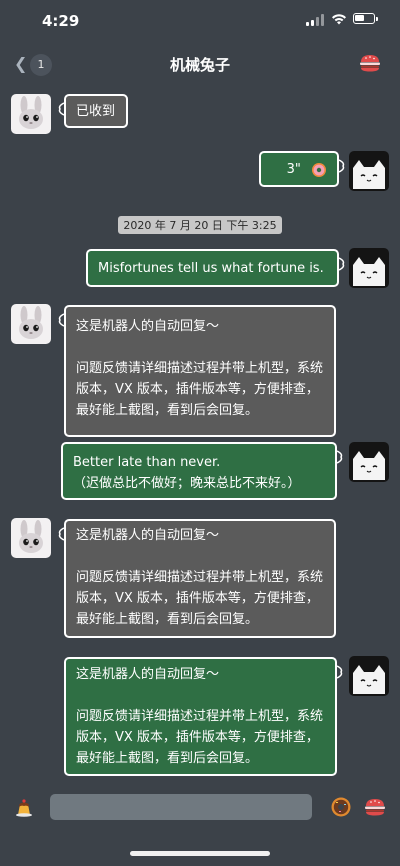 This screenshot has width=400, height=866. Describe the element at coordinates (339, 19) in the screenshot. I see `wifi-icon` at that location.